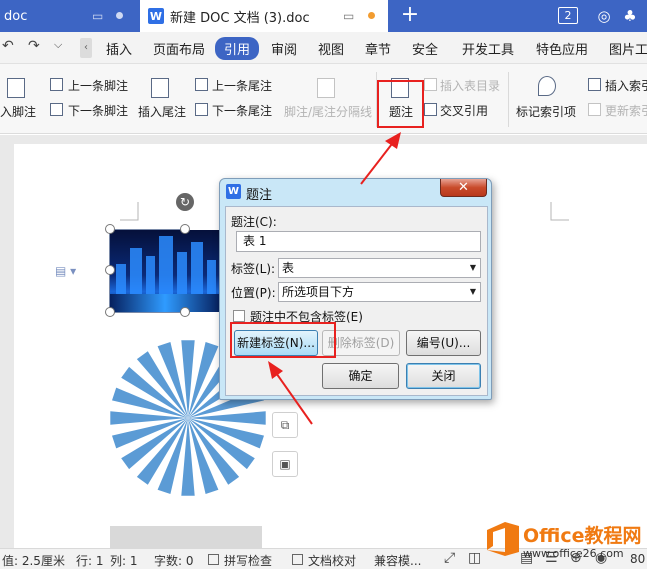 The width and height of the screenshot is (647, 569). I want to click on float-layout-icon: ⧉, so click(285, 425).